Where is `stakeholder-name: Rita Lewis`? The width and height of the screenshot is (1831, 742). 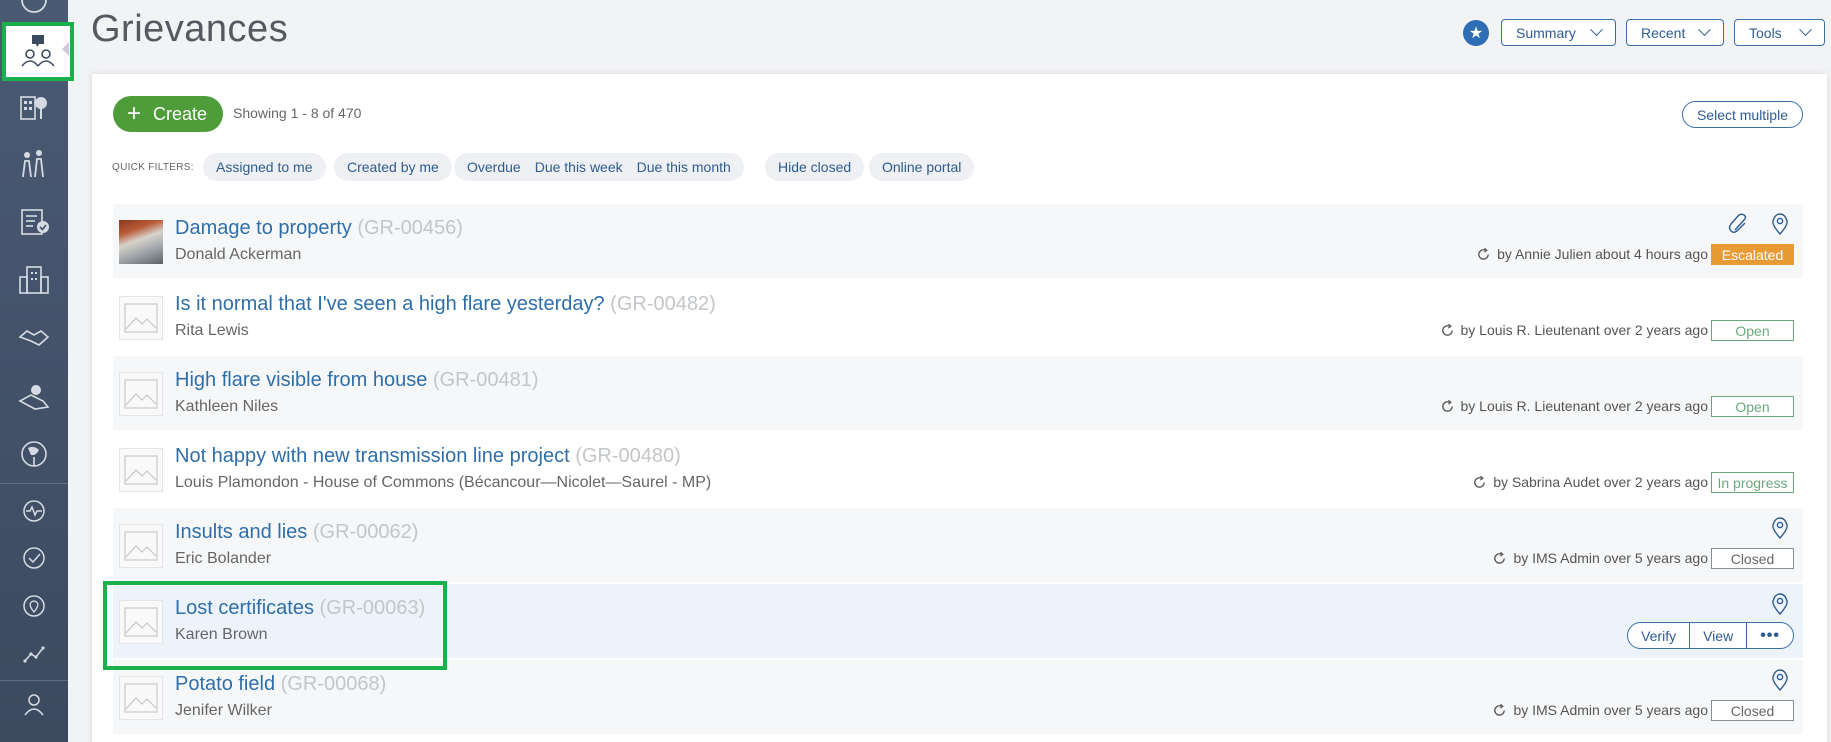 stakeholder-name: Rita Lewis is located at coordinates (212, 330).